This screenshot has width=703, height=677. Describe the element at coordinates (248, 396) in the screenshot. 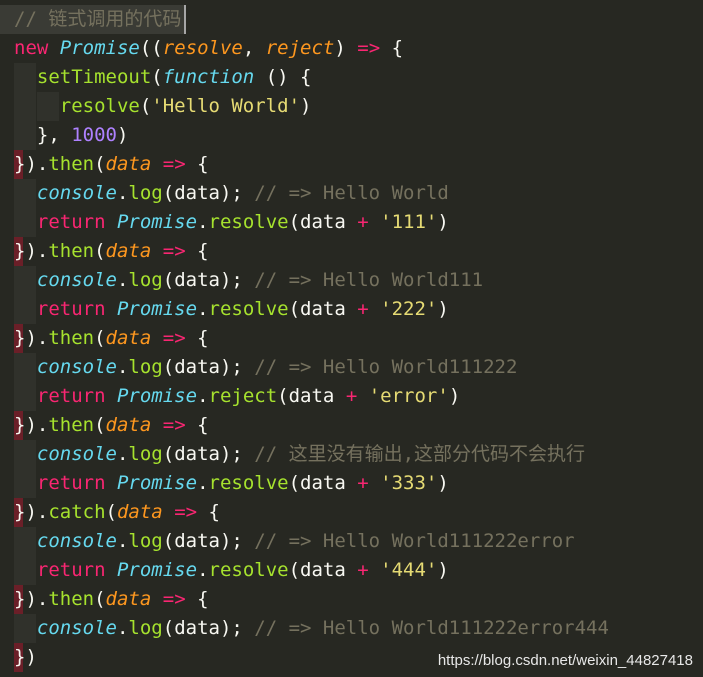

I see `code-text: return Promise.reject(data + 'error')` at that location.